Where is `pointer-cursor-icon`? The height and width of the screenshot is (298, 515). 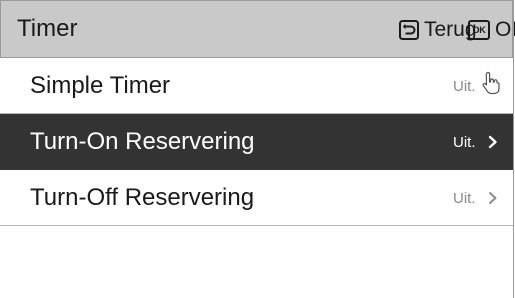
pointer-cursor-icon is located at coordinates (491, 83).